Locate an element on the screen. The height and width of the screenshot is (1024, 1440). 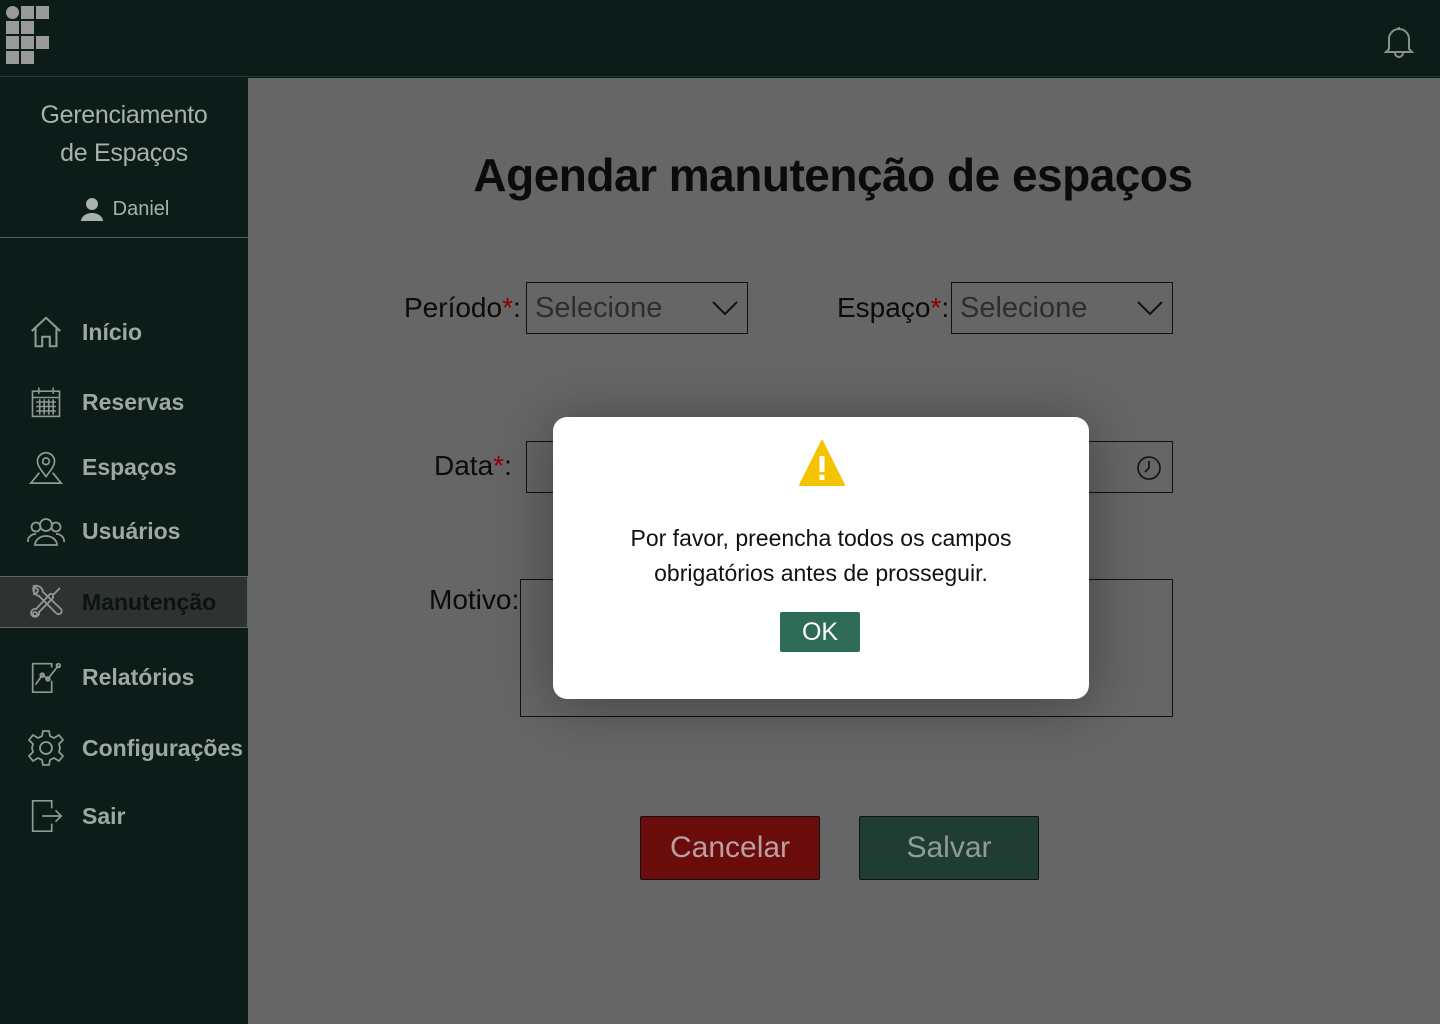
espaco-select-value: Selecione is located at coordinates (1024, 308).